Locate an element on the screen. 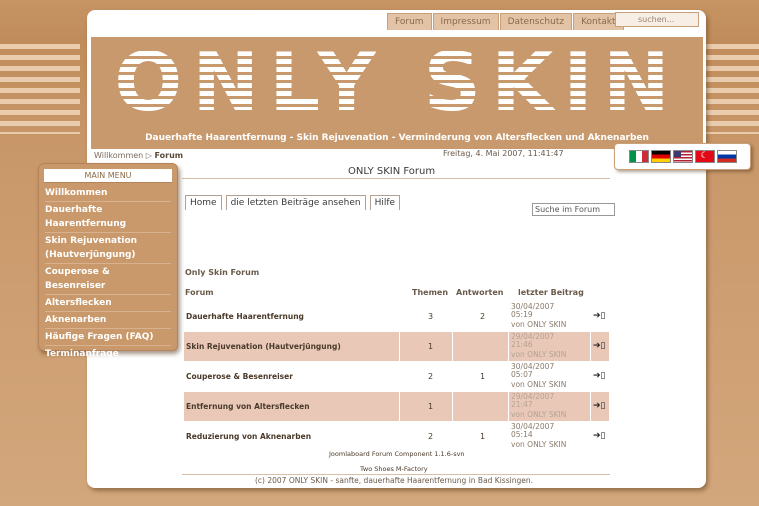 This screenshot has width=759, height=506. nav-forum: Forum is located at coordinates (409, 21).